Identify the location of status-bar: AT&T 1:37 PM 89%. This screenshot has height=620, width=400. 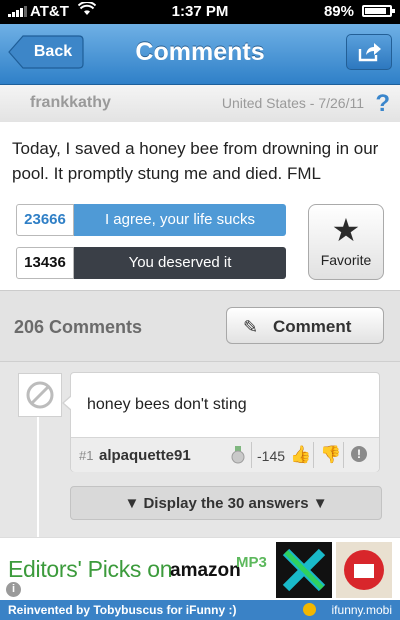
(200, 12).